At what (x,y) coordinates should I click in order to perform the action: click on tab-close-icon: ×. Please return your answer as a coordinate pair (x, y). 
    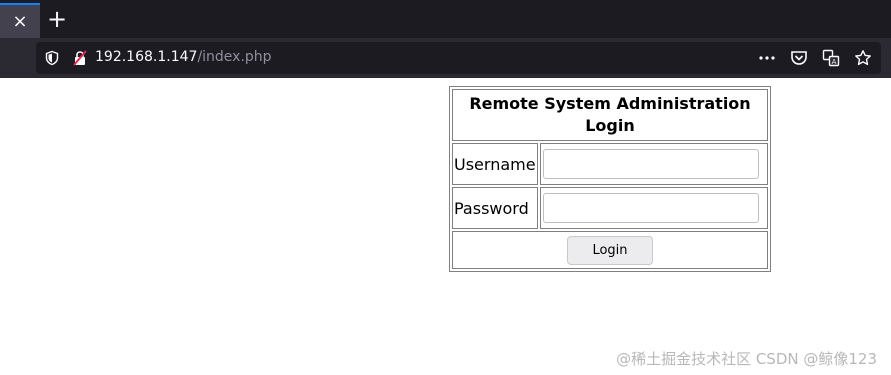
    Looking at the image, I should click on (19, 21).